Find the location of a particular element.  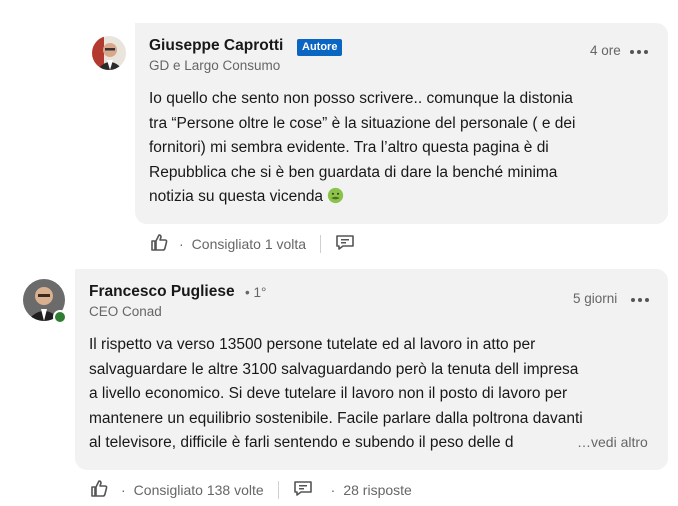

comment-actions: · Consigliato 1 volta is located at coordinates (252, 243).